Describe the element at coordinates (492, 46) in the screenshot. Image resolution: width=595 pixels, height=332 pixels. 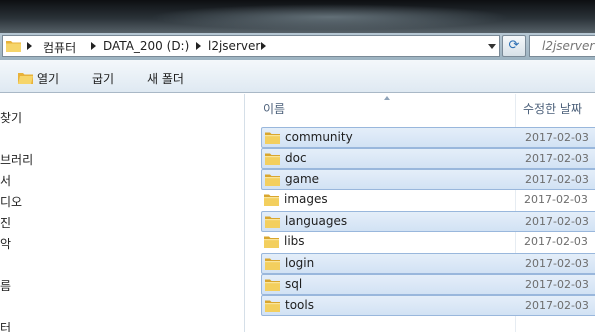
I see `chevron-down-icon` at that location.